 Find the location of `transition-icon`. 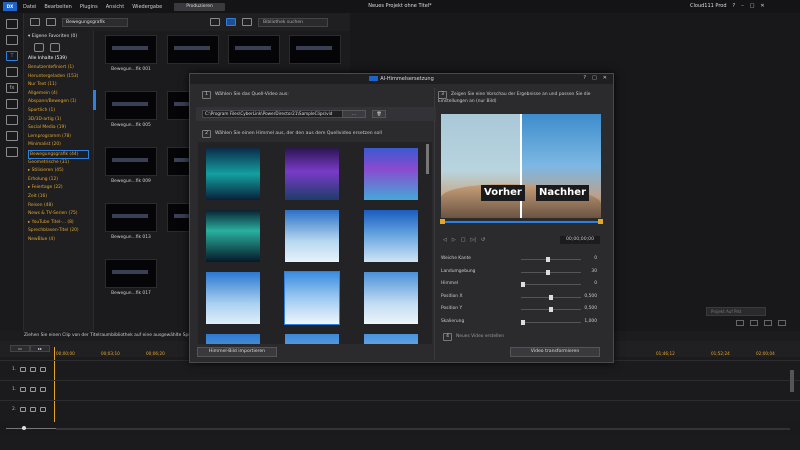

transition-icon is located at coordinates (12, 72).